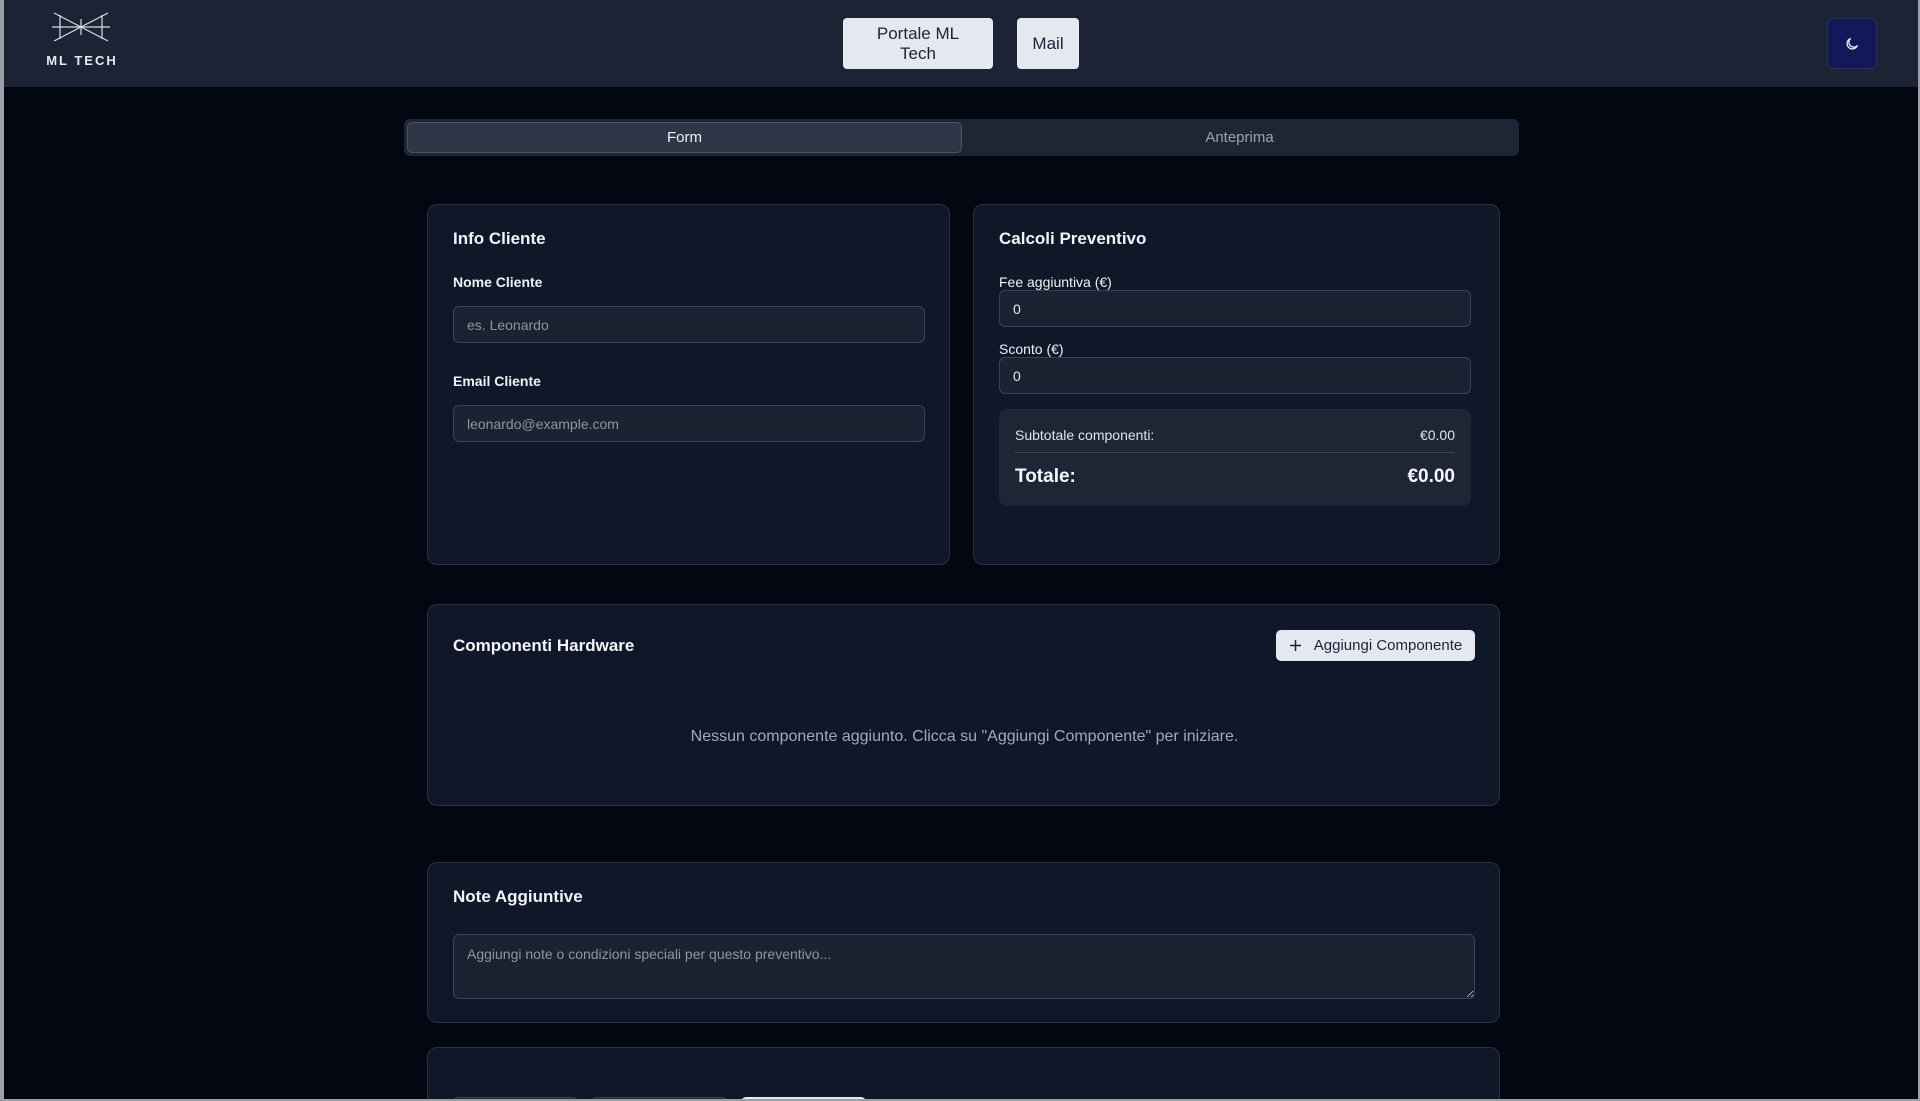 The width and height of the screenshot is (1920, 1101). What do you see at coordinates (499, 238) in the screenshot?
I see `client-info-title: Info Cliente` at bounding box center [499, 238].